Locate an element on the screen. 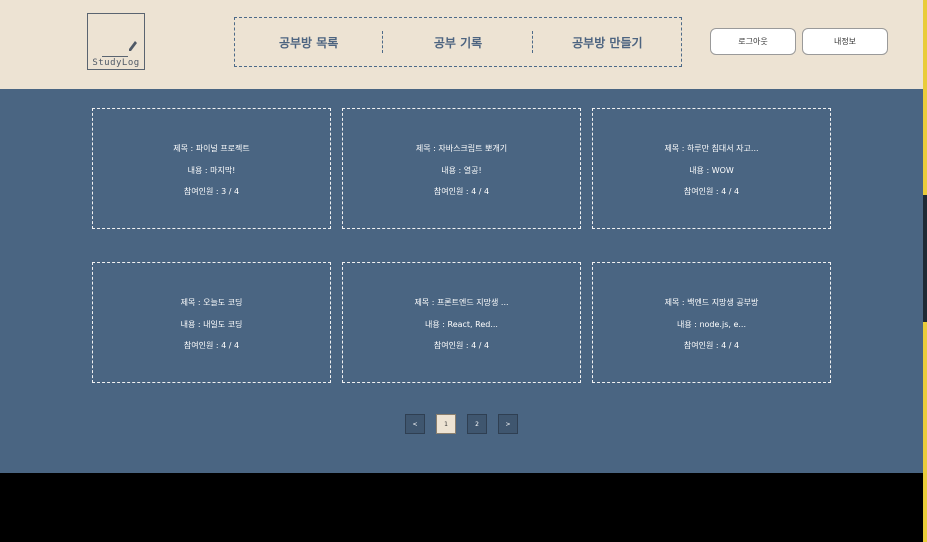  main-nav: 공부방 목록 공부 기록 공부방 만들기 is located at coordinates (458, 42).